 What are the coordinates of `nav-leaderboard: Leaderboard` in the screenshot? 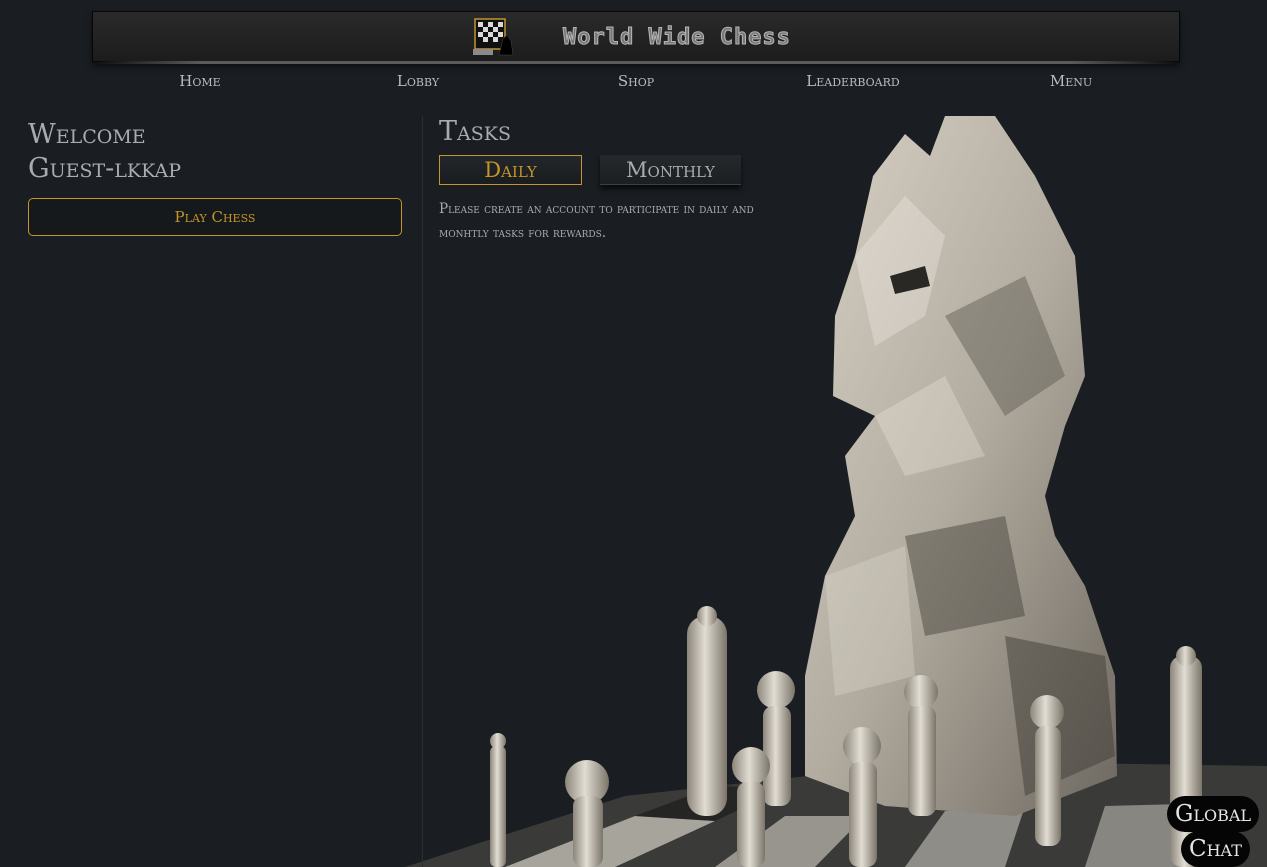 It's located at (852, 81).